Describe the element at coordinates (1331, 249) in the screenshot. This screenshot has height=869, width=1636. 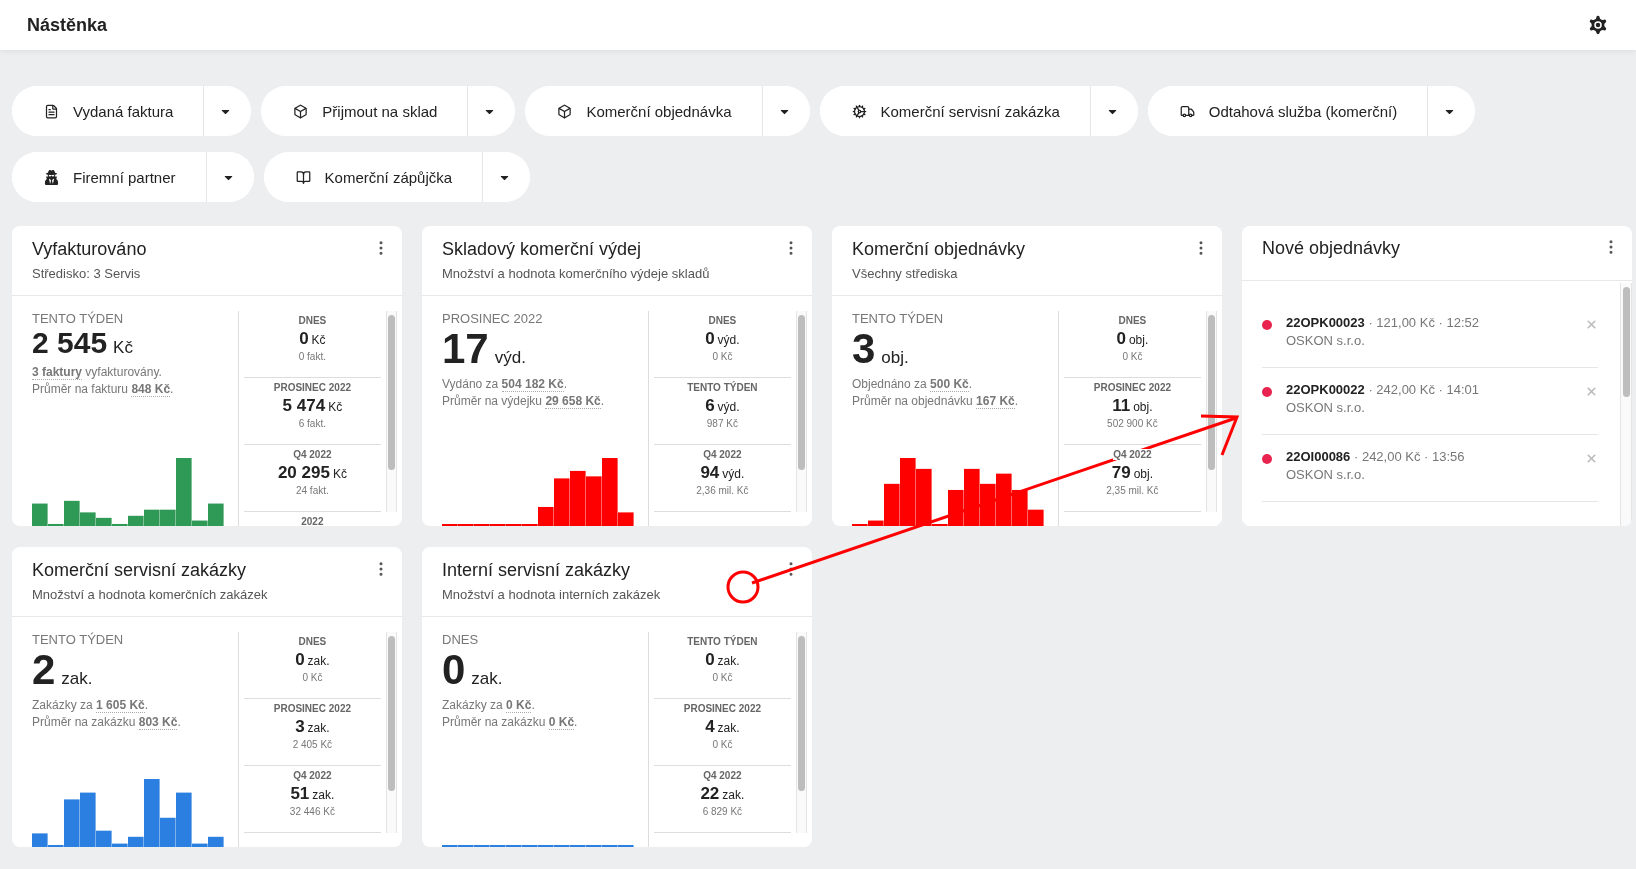
I see `card-title: Nové objednávky` at that location.